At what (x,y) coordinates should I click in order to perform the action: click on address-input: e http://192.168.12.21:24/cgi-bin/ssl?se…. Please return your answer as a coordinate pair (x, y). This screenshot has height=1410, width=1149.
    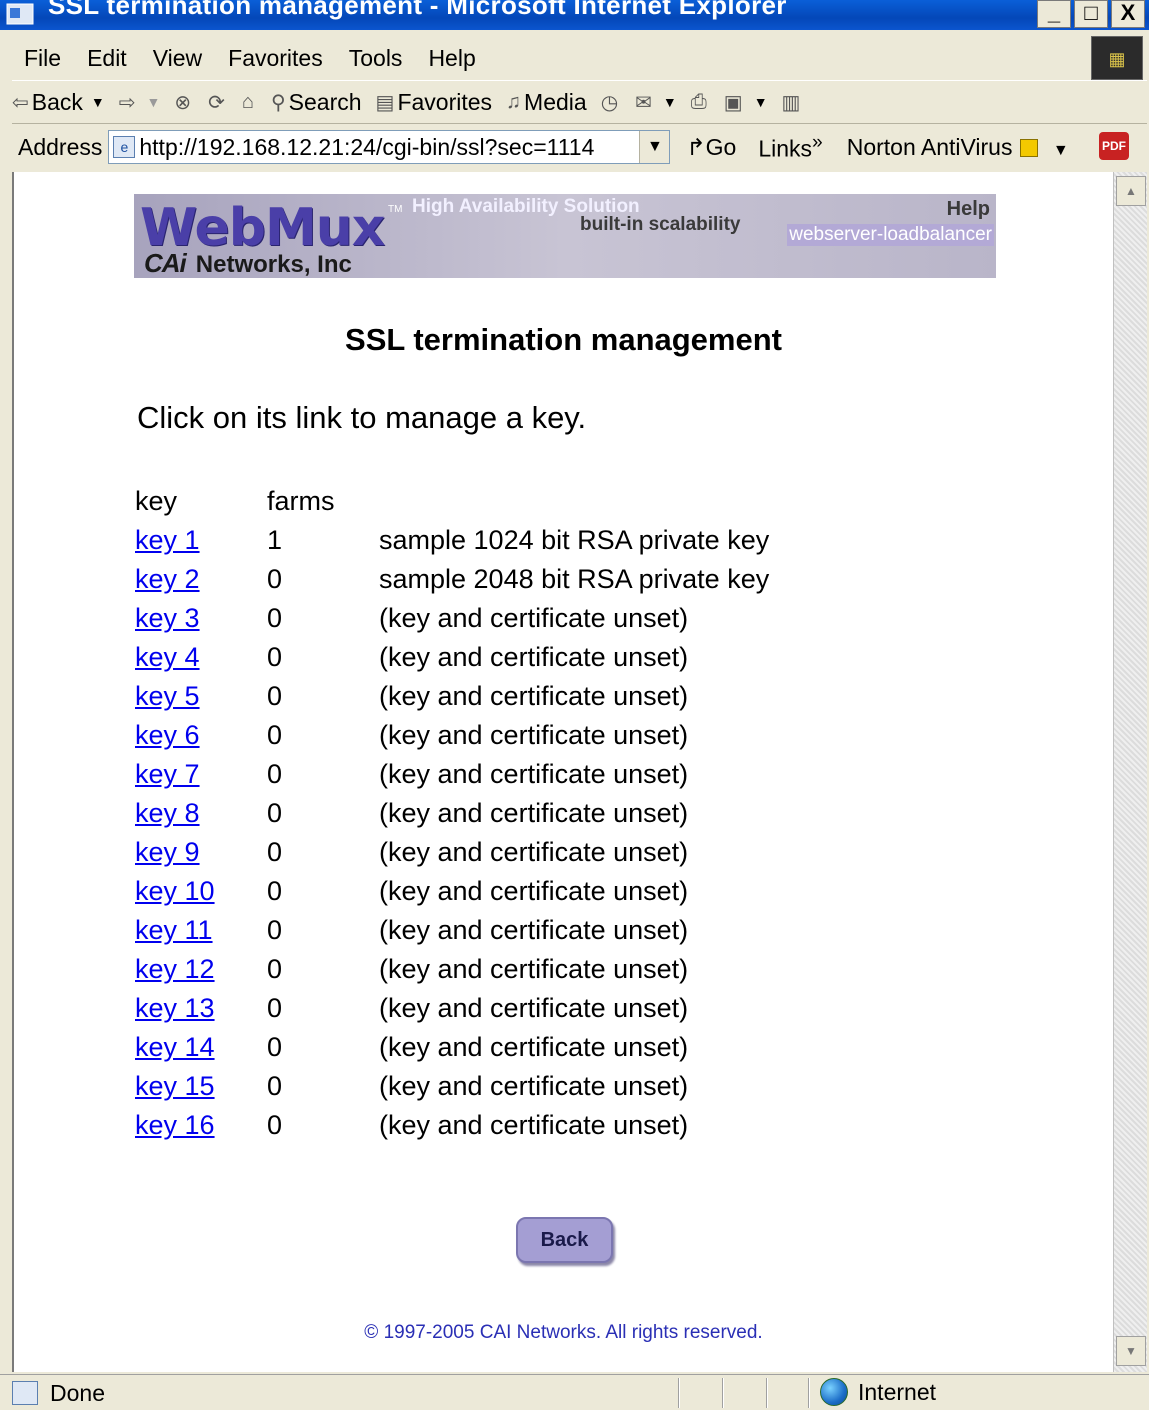
    Looking at the image, I should click on (389, 147).